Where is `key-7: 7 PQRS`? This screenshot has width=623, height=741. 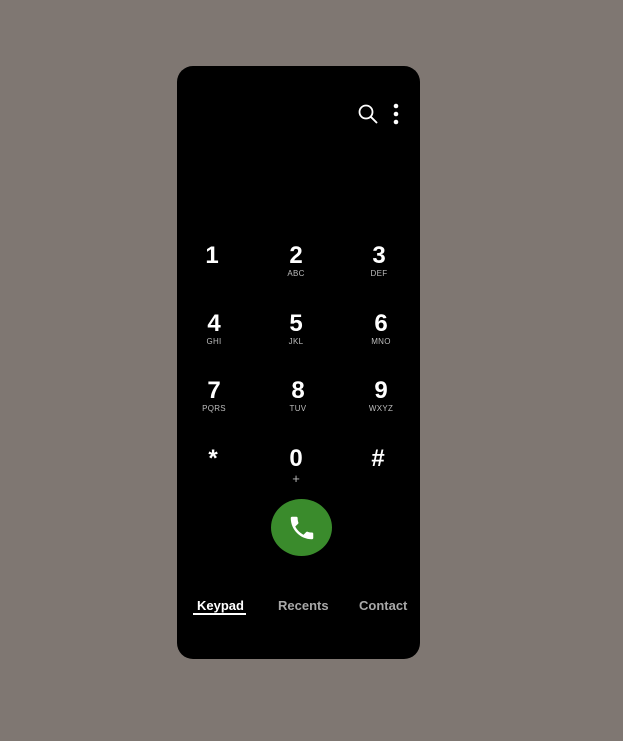 key-7: 7 PQRS is located at coordinates (214, 405).